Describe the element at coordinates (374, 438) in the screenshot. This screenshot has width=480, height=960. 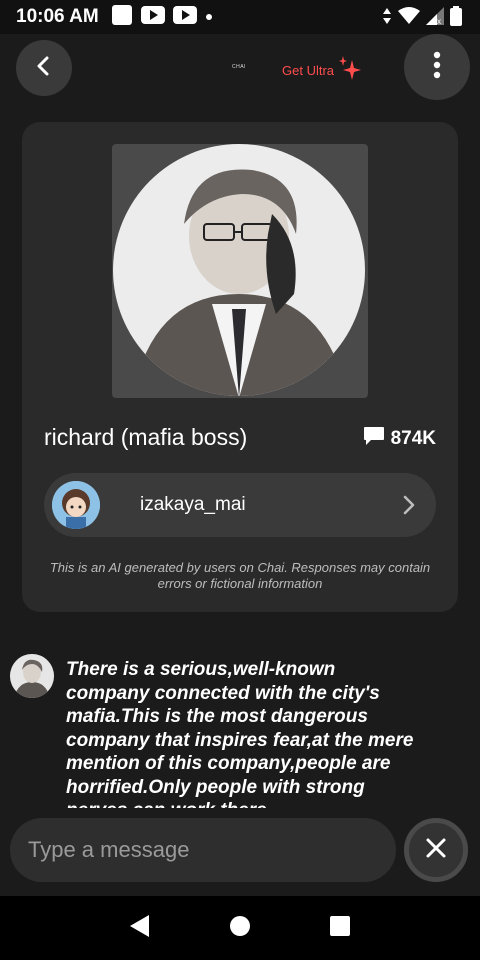
I see `chat-bubble-icon` at that location.